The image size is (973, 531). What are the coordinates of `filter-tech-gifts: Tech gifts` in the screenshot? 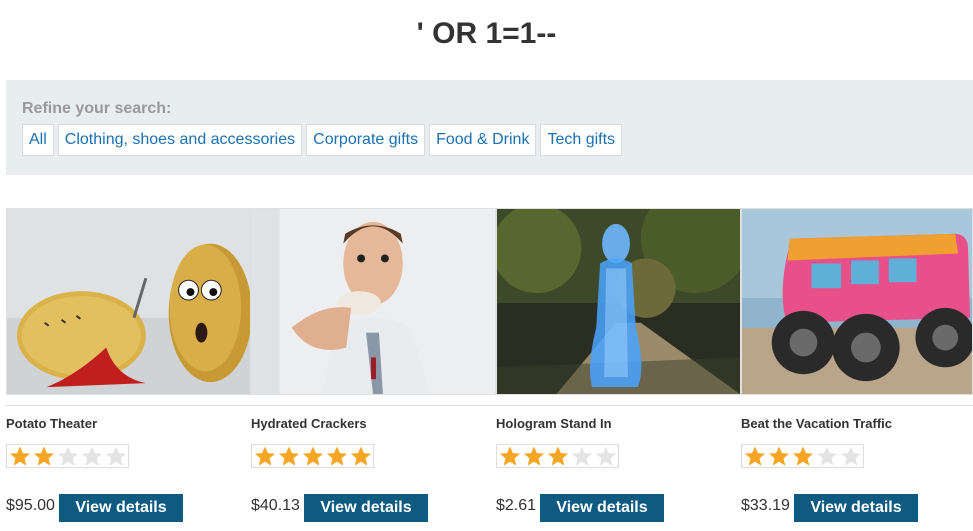 It's located at (581, 140).